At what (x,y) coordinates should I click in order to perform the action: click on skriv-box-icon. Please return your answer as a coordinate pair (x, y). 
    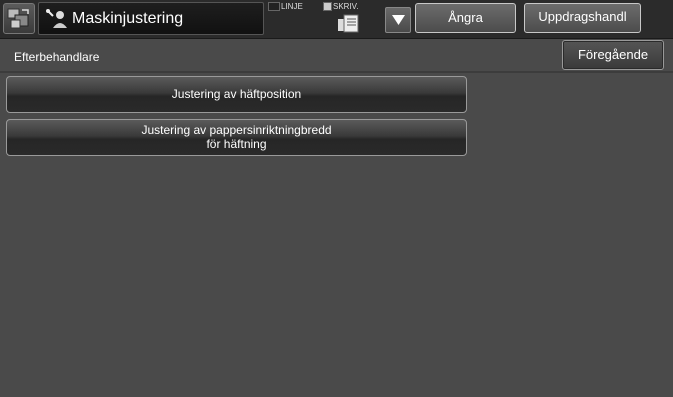
    Looking at the image, I should click on (327, 7).